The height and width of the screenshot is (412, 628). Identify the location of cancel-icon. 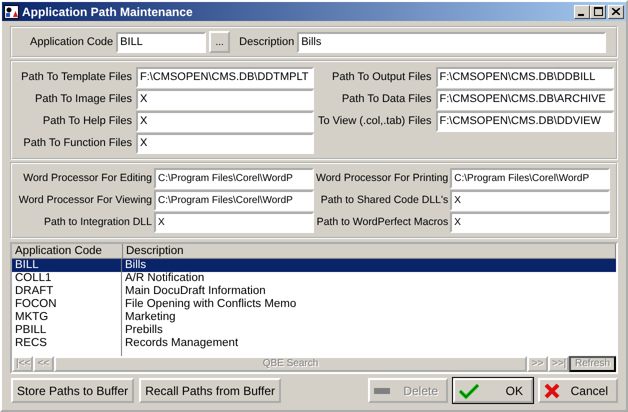
(552, 390).